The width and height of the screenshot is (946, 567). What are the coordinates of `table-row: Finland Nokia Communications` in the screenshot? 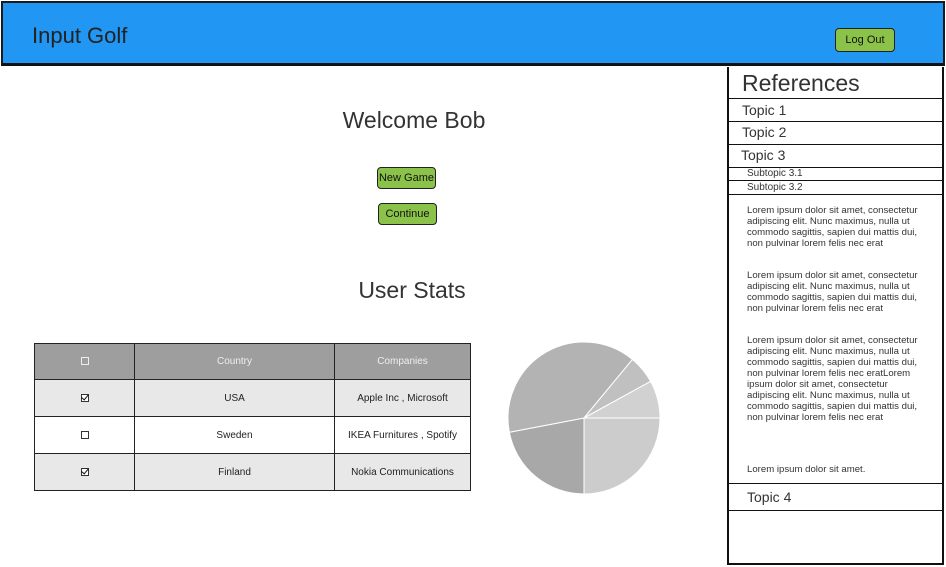 It's located at (252, 472).